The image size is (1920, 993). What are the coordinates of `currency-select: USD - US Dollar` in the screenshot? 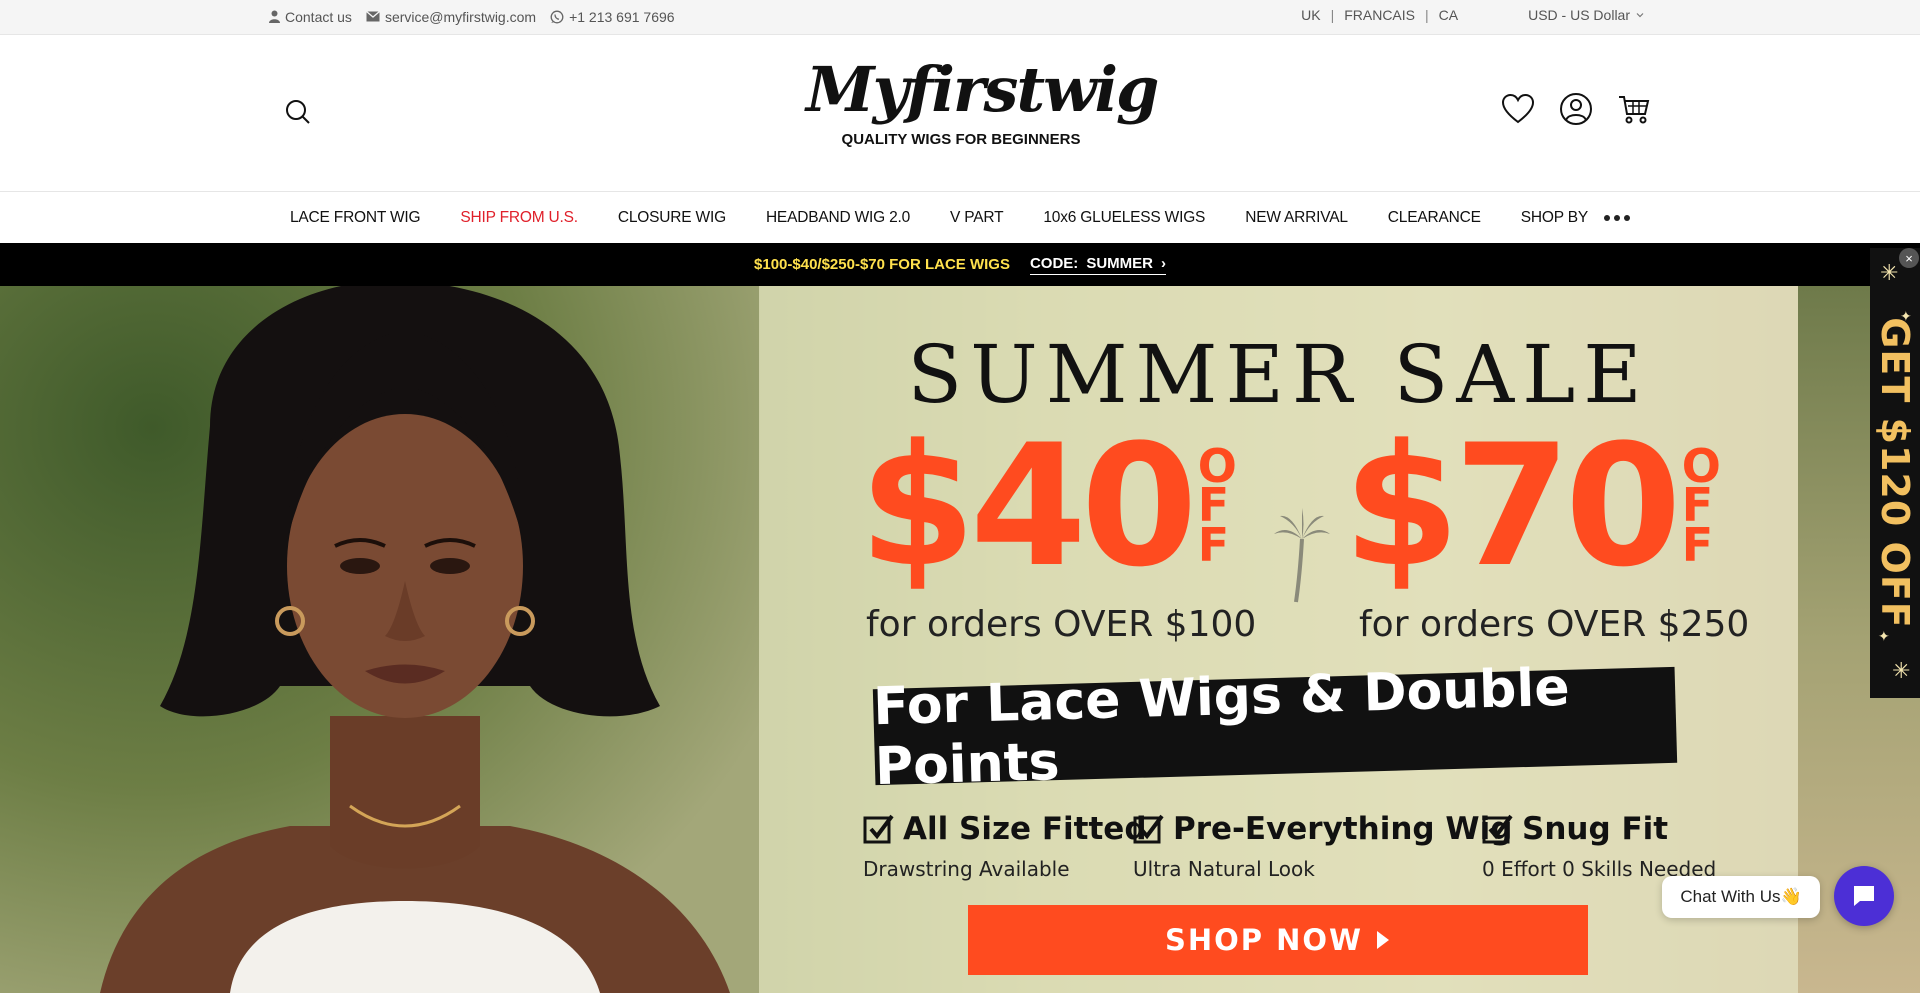 It's located at (1586, 15).